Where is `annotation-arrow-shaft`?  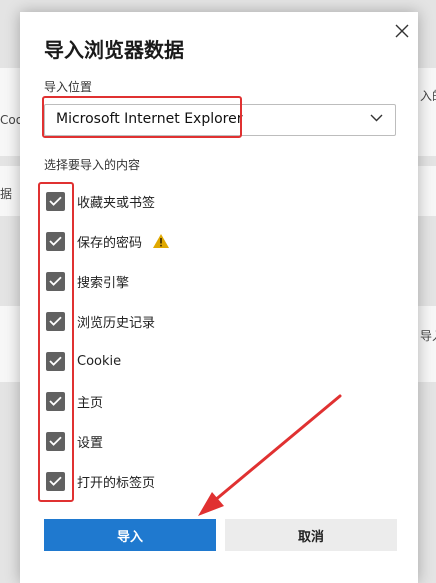
annotation-arrow-shaft is located at coordinates (277, 448).